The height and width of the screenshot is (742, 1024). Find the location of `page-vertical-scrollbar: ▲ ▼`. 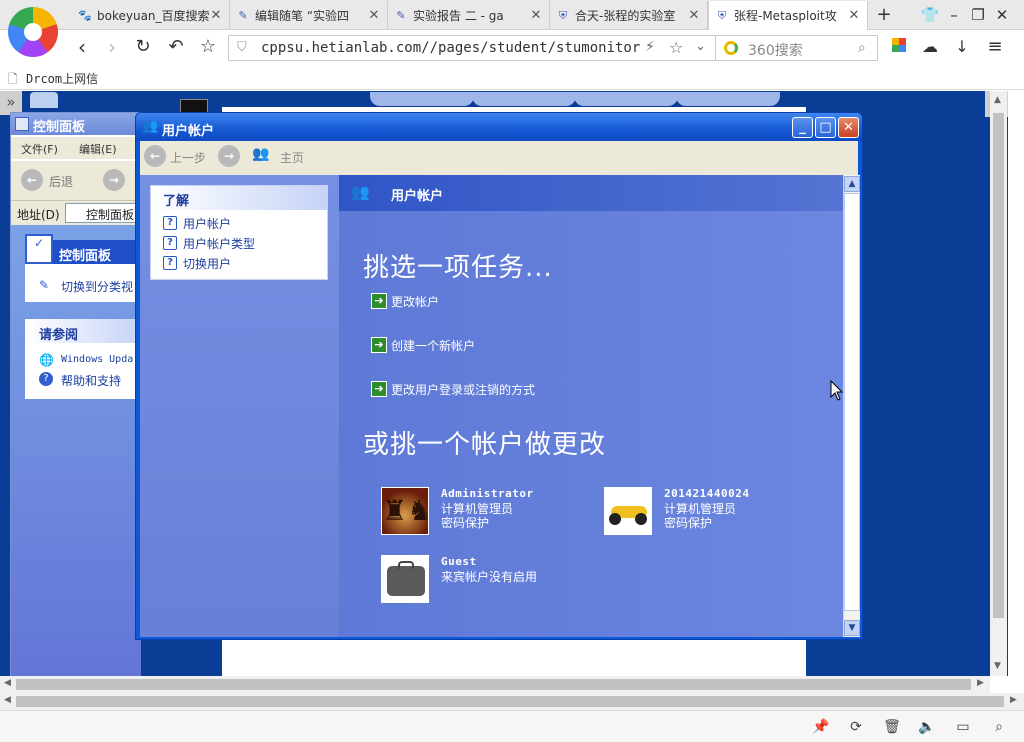

page-vertical-scrollbar: ▲ ▼ is located at coordinates (998, 383).